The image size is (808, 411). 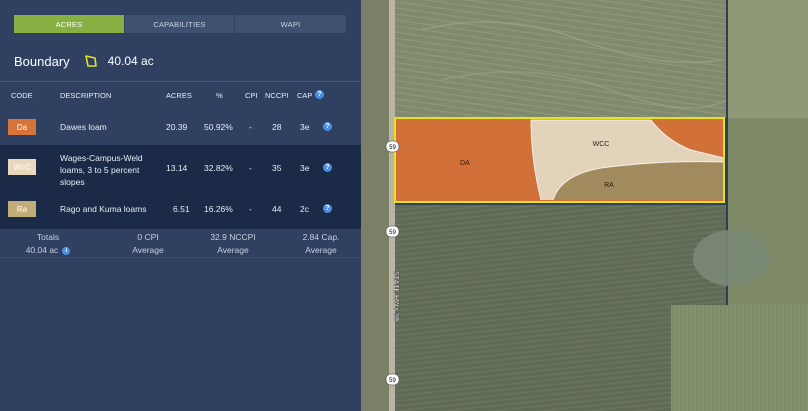 What do you see at coordinates (251, 95) in the screenshot?
I see `col-header-cpi: CPI` at bounding box center [251, 95].